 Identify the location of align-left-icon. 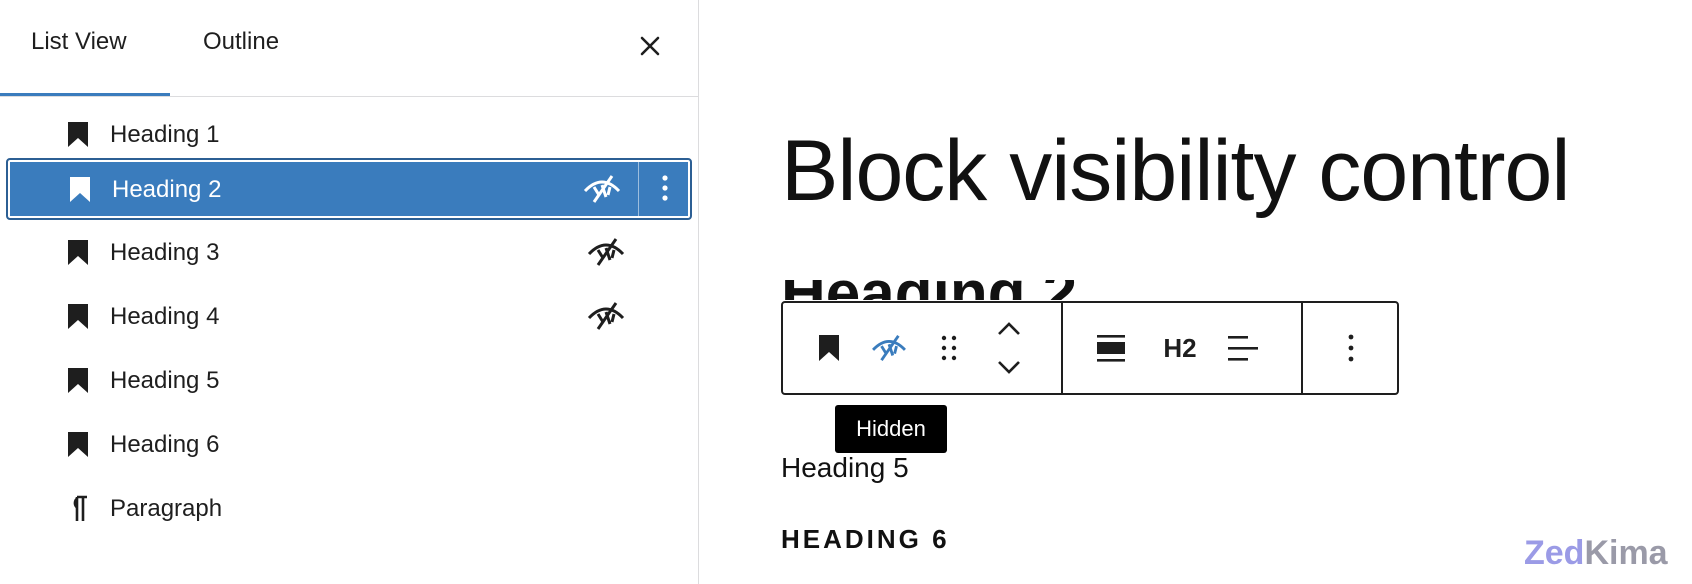
(1243, 348).